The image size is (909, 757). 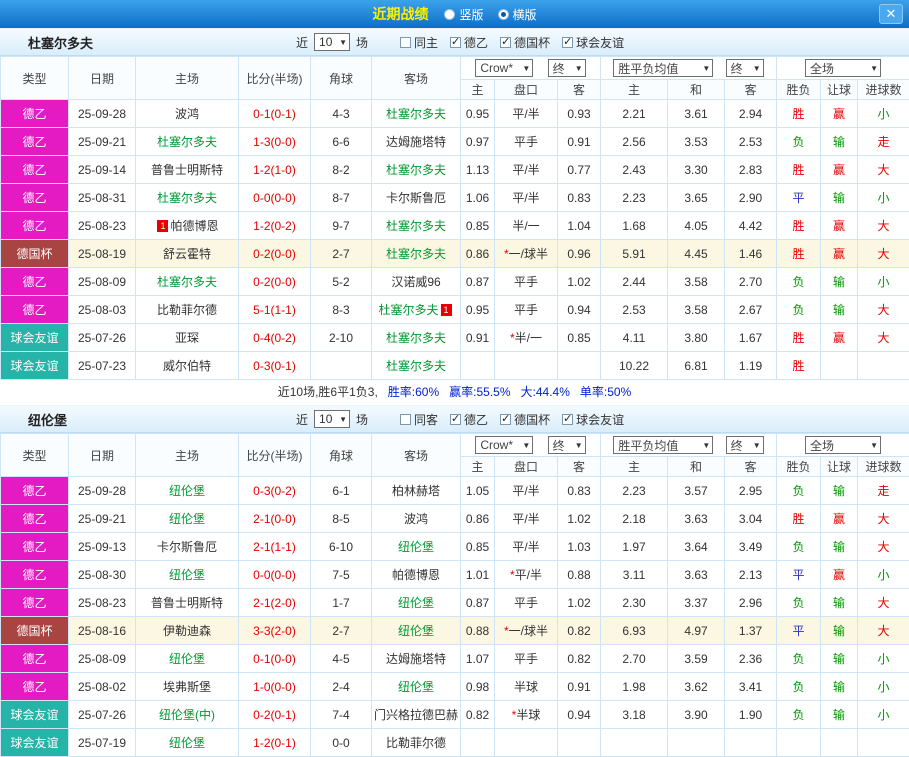 I want to click on layout-horizontal-label: 横版, so click(x=525, y=14).